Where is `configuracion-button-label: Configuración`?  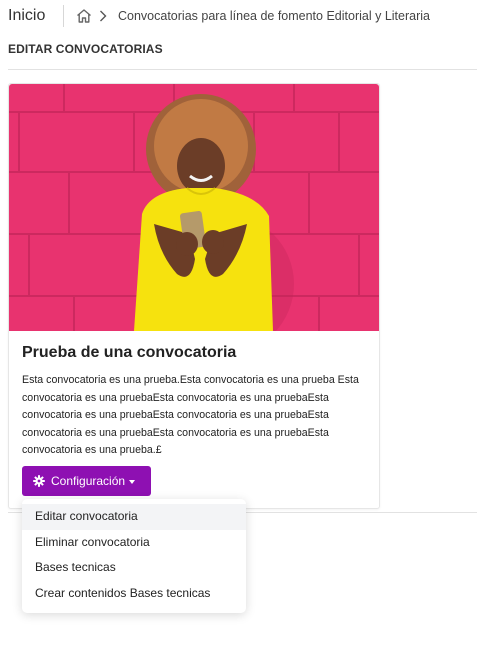
configuracion-button-label: Configuración is located at coordinates (88, 481).